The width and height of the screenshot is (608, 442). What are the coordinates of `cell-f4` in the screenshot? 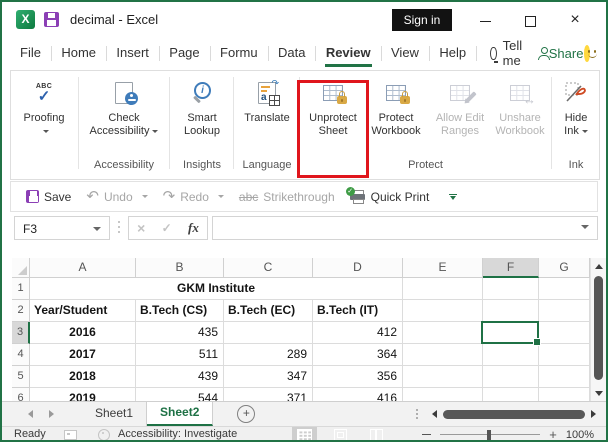 It's located at (511, 355).